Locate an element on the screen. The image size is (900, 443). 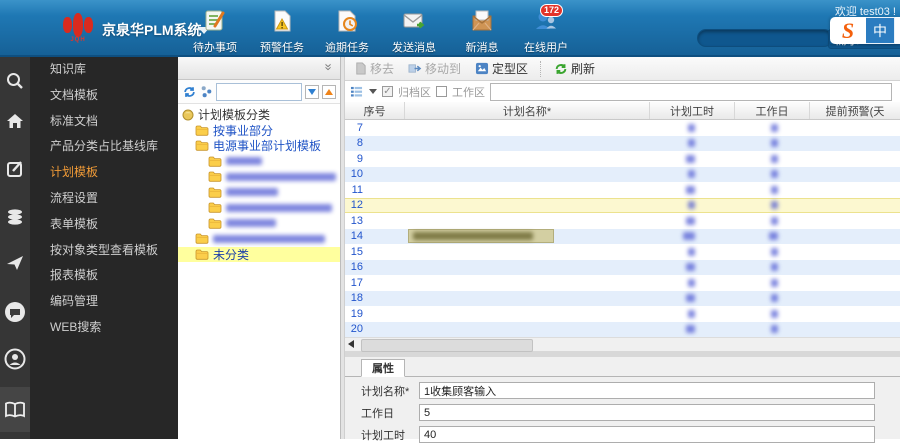
send-plane-icon is located at coordinates (15, 263).